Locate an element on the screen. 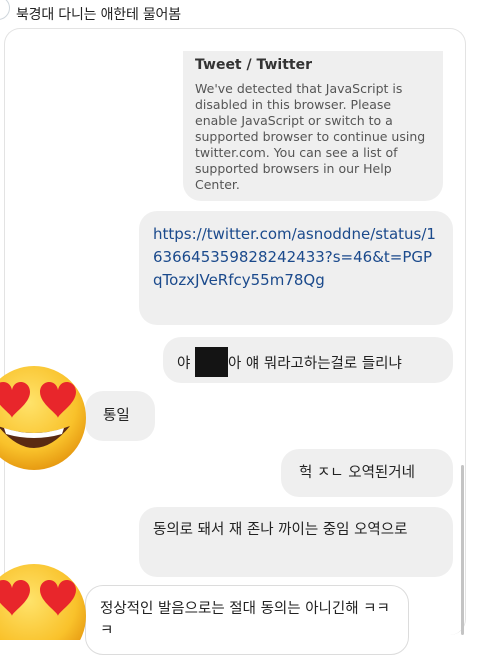 This screenshot has height=655, width=480. received-message: 정상적인 발음으로는 절대 동의는 아니긴해 ㅋㅋㅋ is located at coordinates (247, 620).